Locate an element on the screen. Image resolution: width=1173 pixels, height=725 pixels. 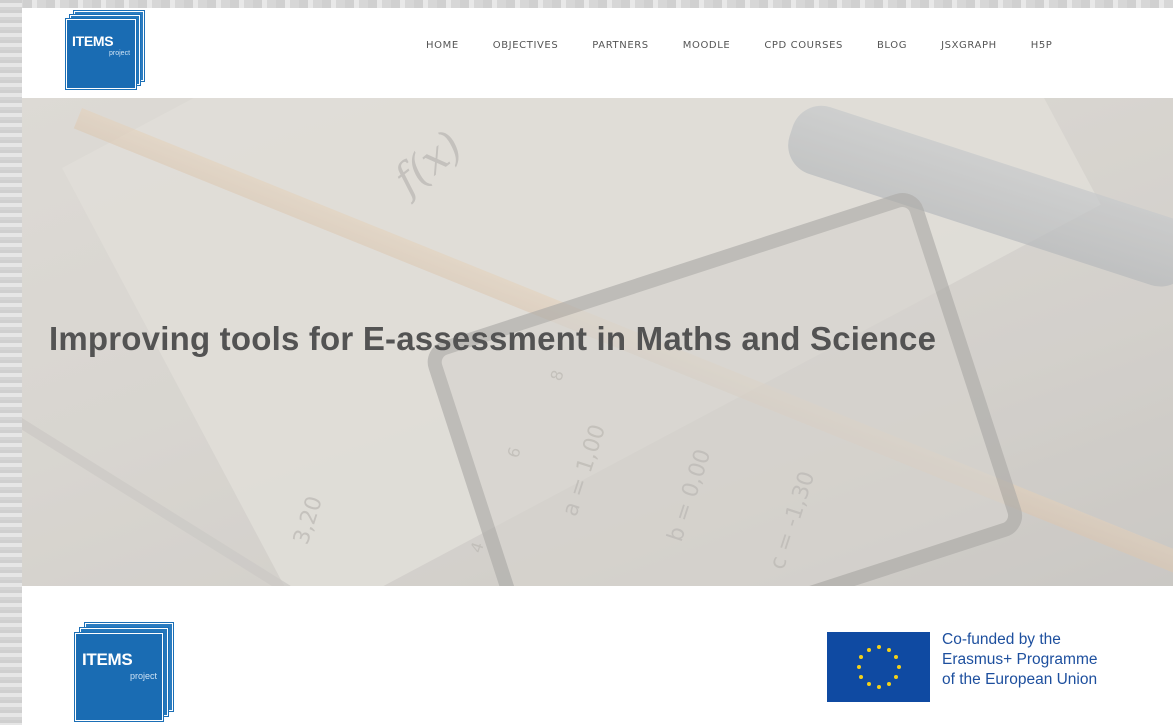
eu-text-line: Erasmus+ Programme is located at coordinates (1020, 659).